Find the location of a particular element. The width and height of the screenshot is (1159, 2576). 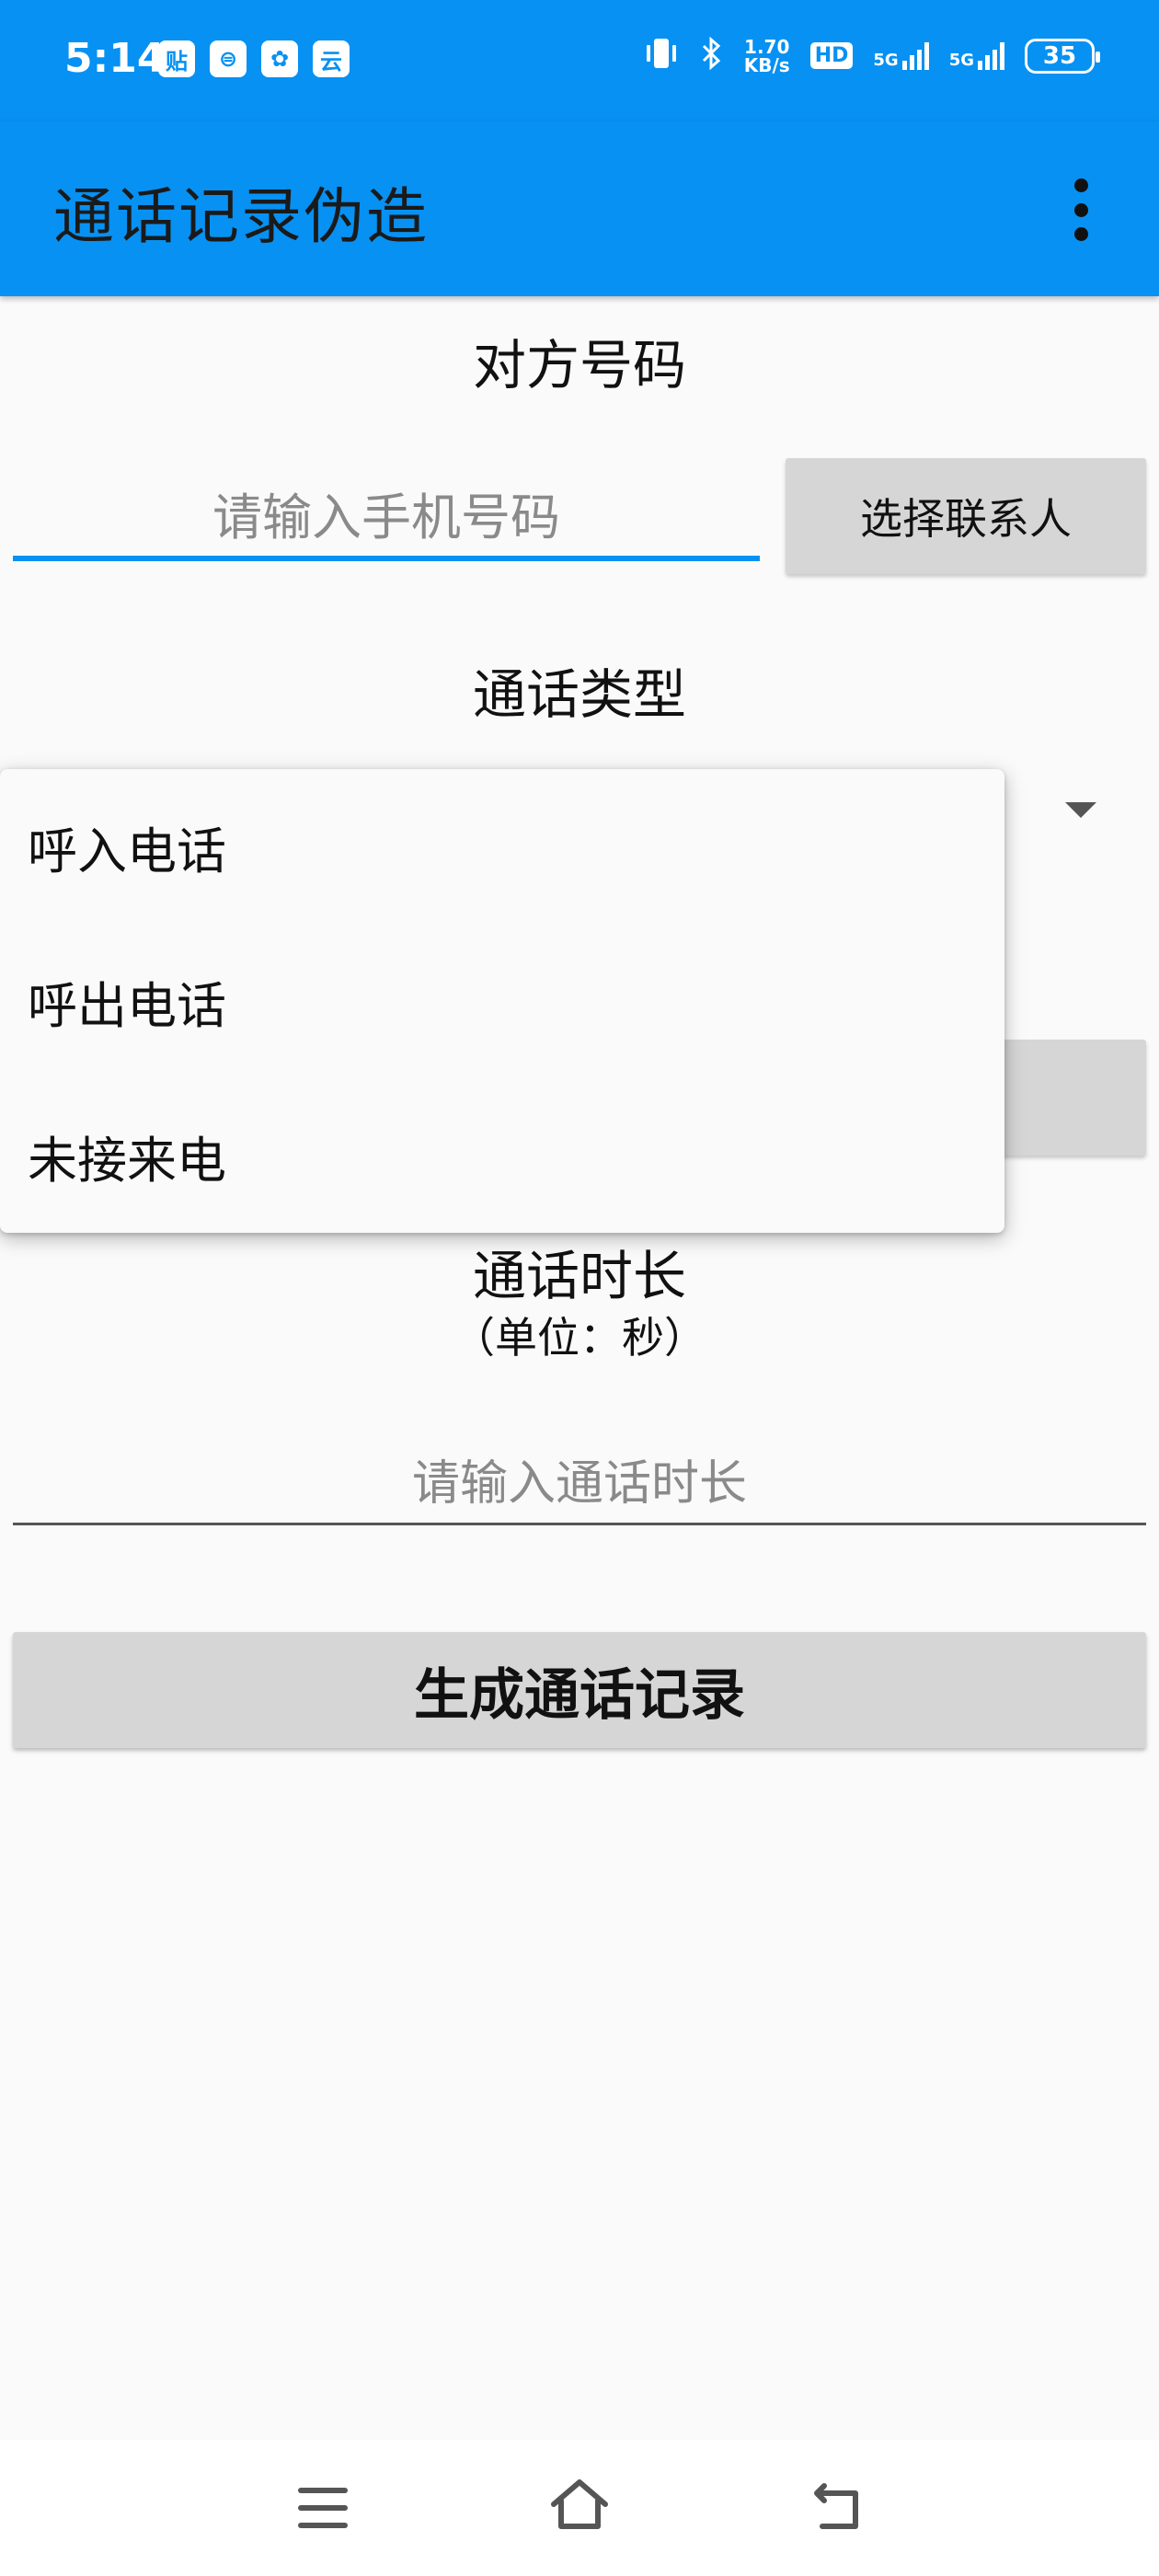

battery-icon: 35 is located at coordinates (1062, 56).